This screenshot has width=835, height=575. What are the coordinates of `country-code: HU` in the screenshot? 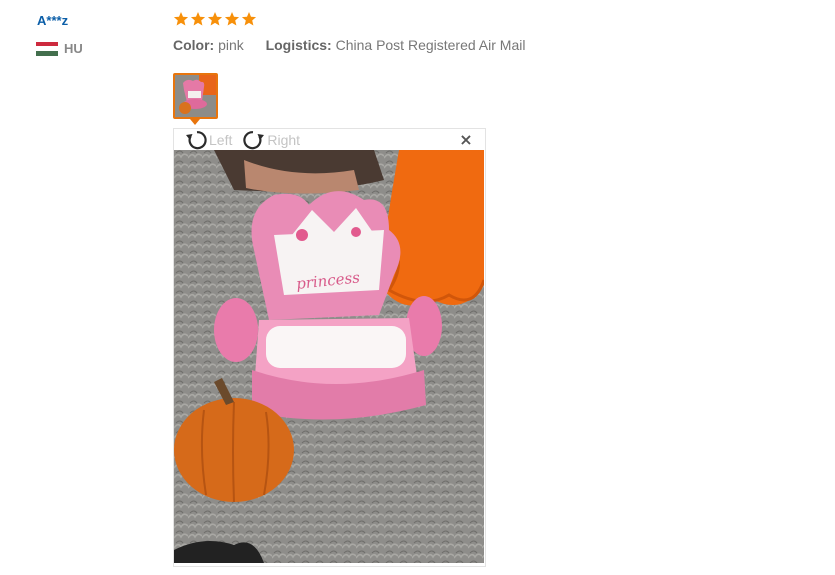 It's located at (73, 48).